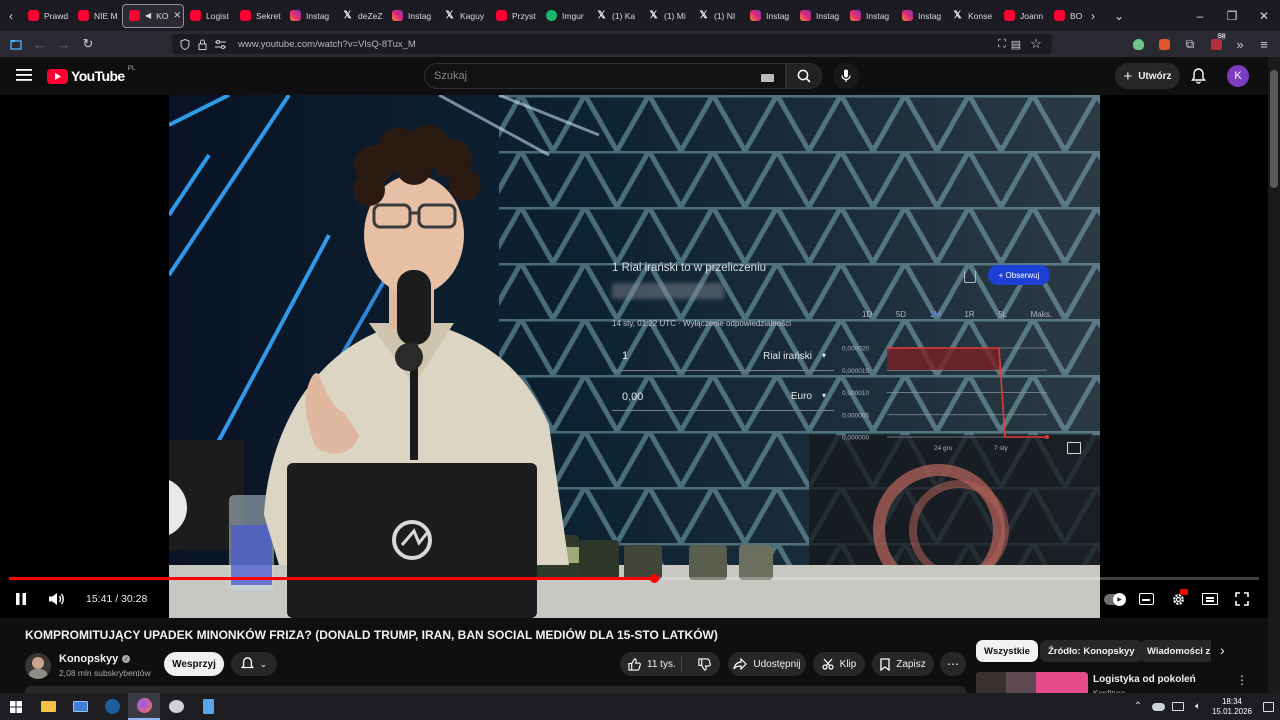 This screenshot has width=1280, height=720. What do you see at coordinates (38, 666) in the screenshot?
I see `channel-avatar` at bounding box center [38, 666].